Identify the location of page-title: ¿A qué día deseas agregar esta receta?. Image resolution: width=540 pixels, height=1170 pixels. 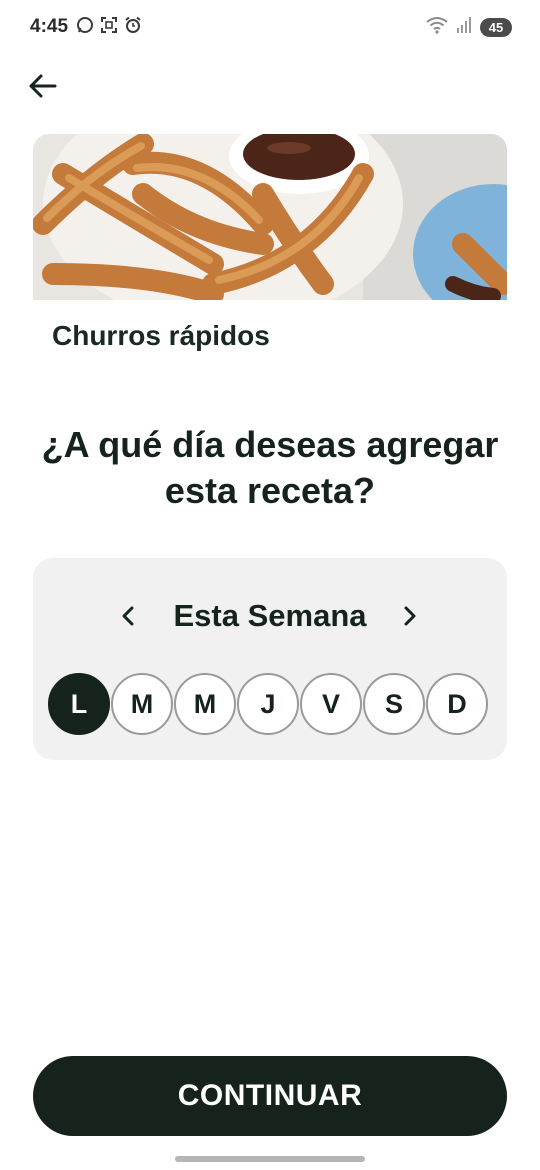
(270, 467).